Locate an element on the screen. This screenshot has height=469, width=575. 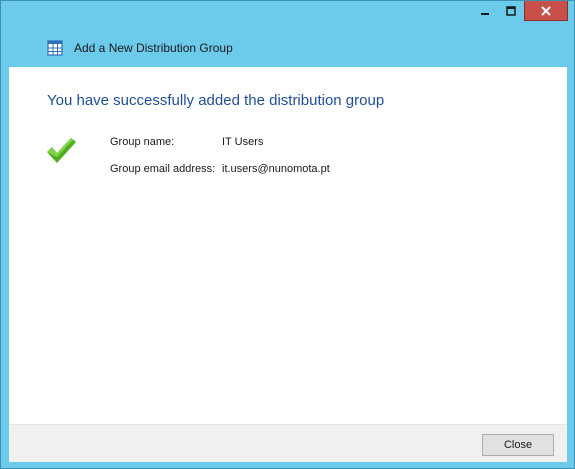
window-close-button is located at coordinates (546, 11).